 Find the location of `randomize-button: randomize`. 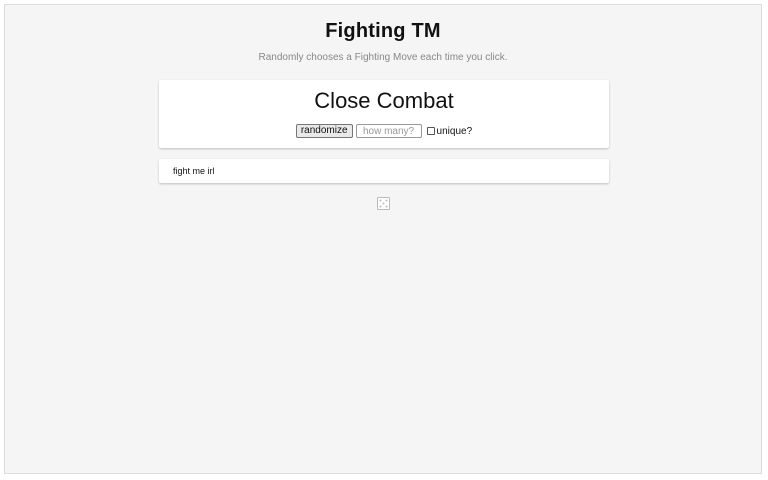

randomize-button: randomize is located at coordinates (324, 131).